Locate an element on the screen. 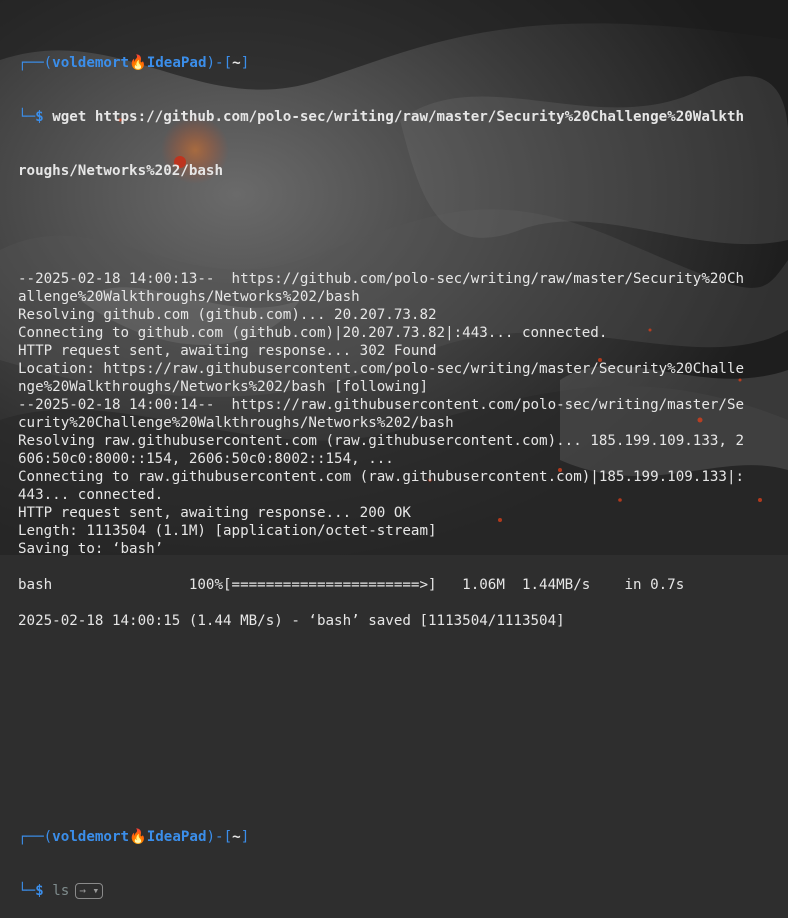 Image resolution: width=788 pixels, height=918 pixels. prompt-header-2: ┌──(voldemort🔥IdeaPad)-[~] is located at coordinates (403, 837).